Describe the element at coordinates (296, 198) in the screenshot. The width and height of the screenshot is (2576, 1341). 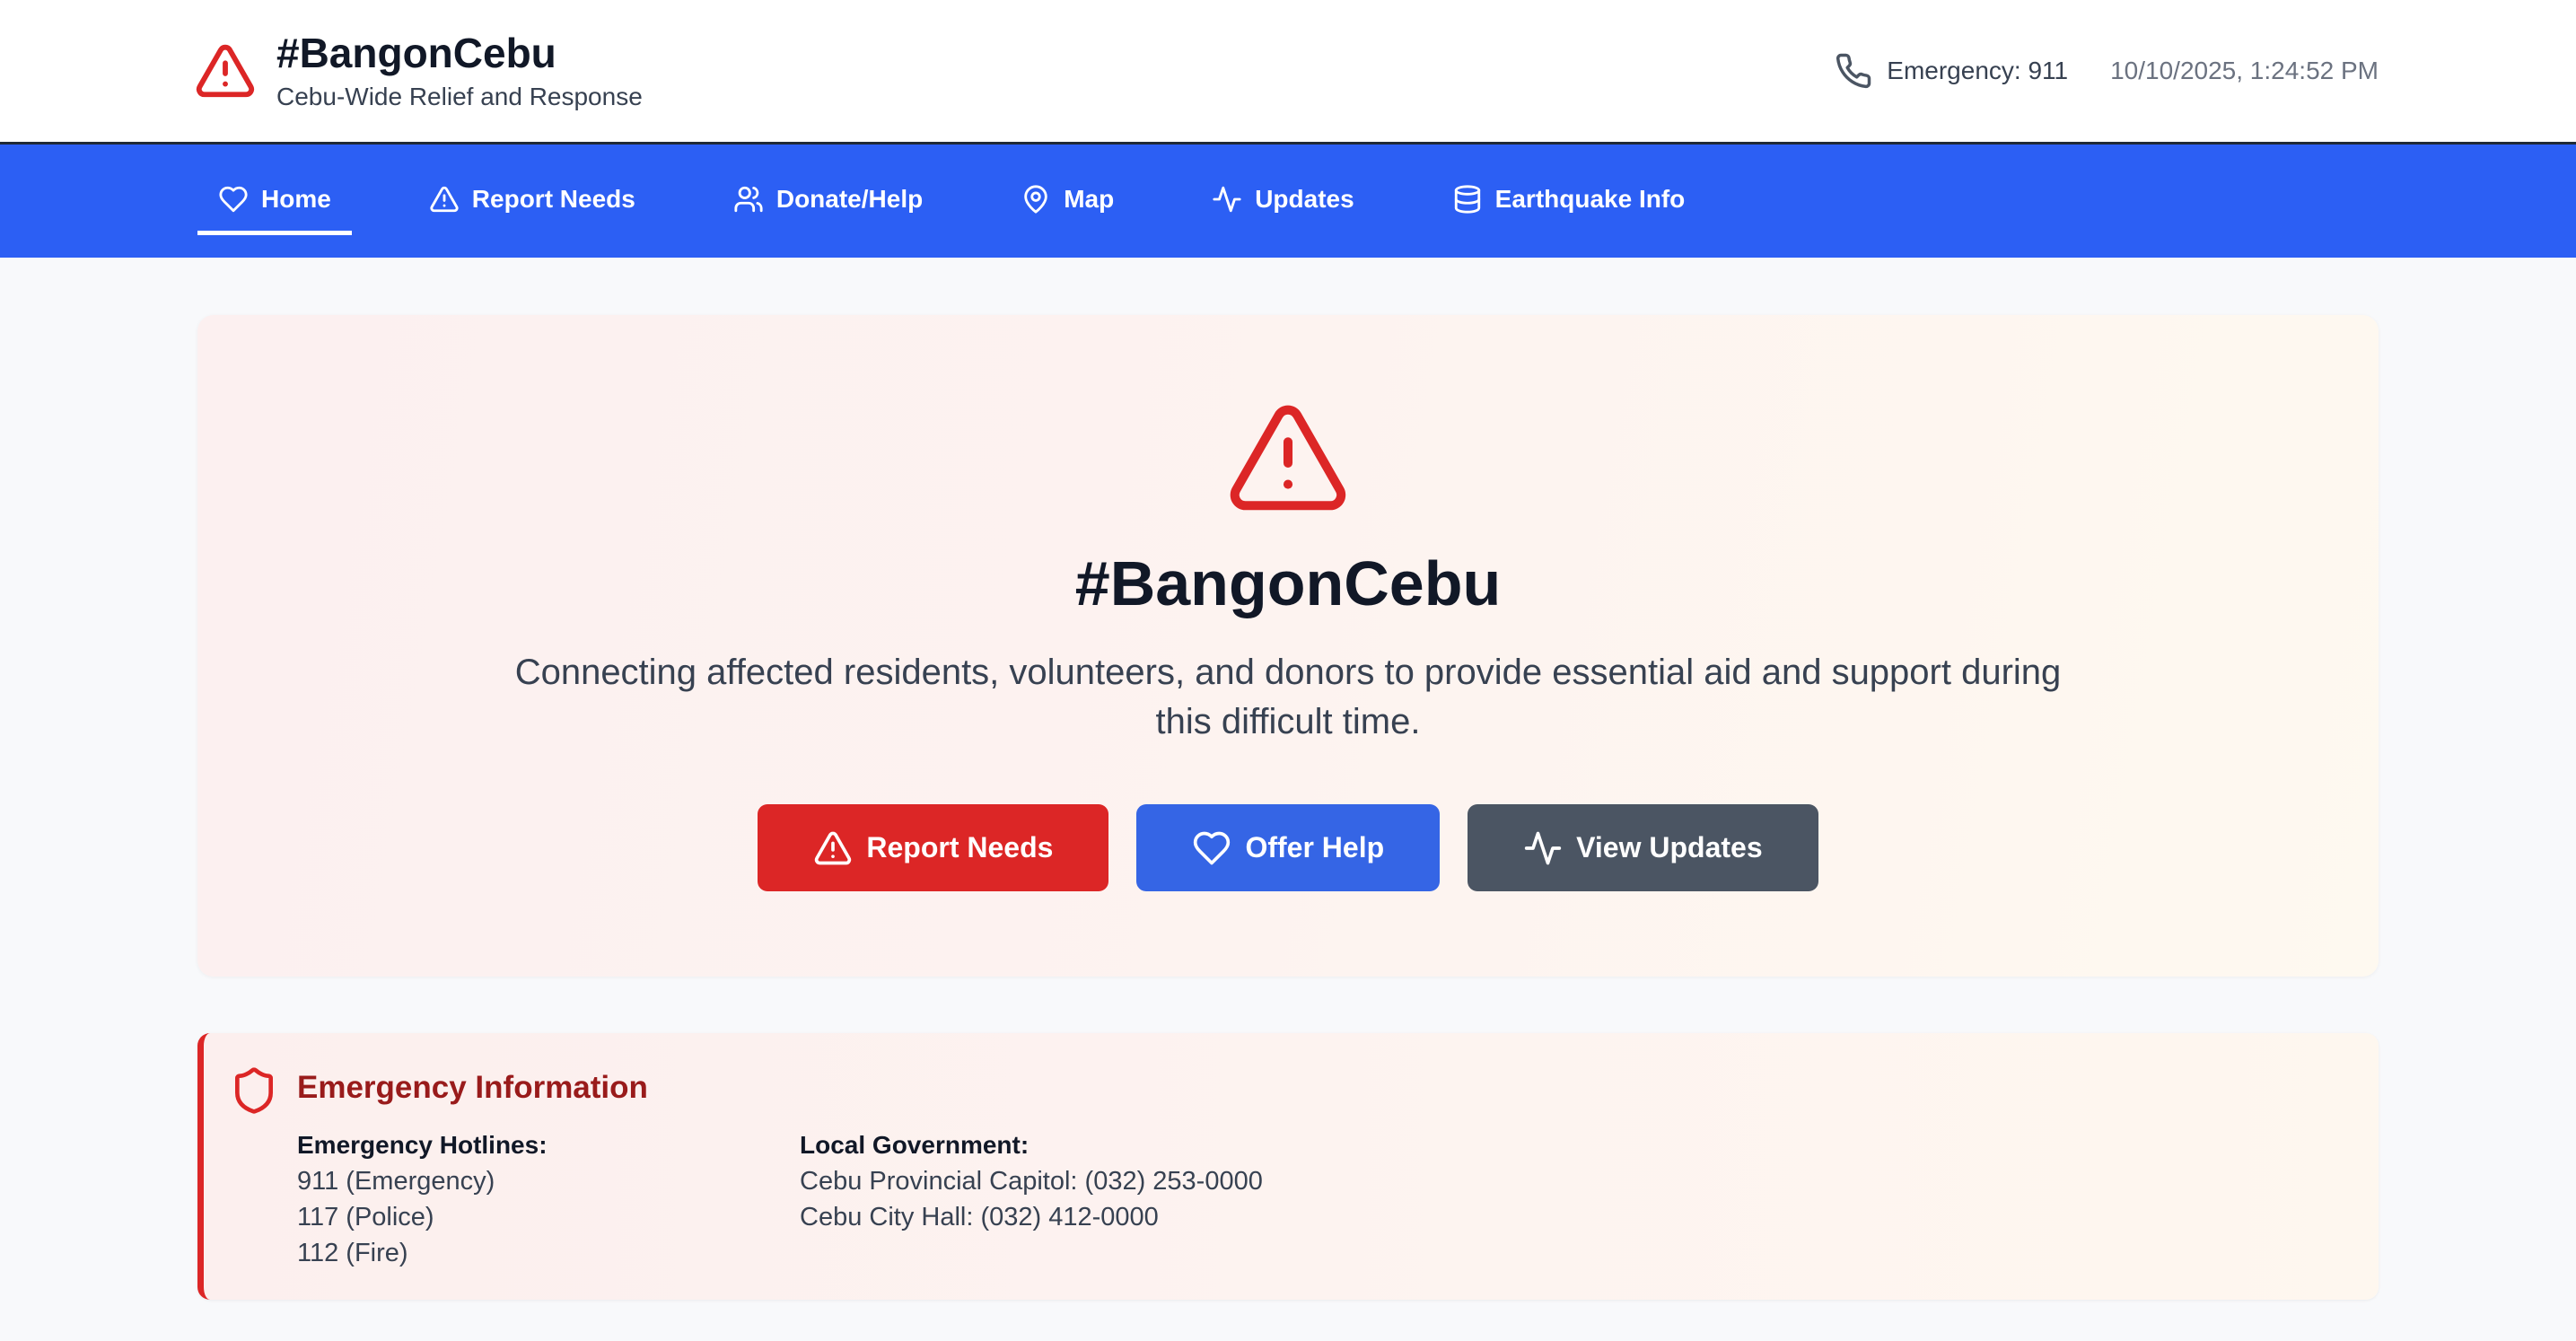
I see `nav-item-label: Home` at that location.